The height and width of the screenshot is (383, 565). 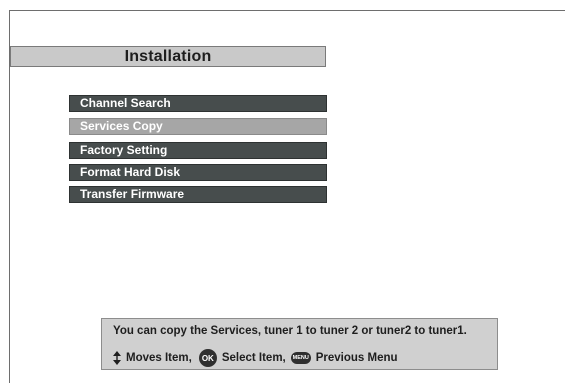 What do you see at coordinates (207, 358) in the screenshot?
I see `ok-button-icon: OK` at bounding box center [207, 358].